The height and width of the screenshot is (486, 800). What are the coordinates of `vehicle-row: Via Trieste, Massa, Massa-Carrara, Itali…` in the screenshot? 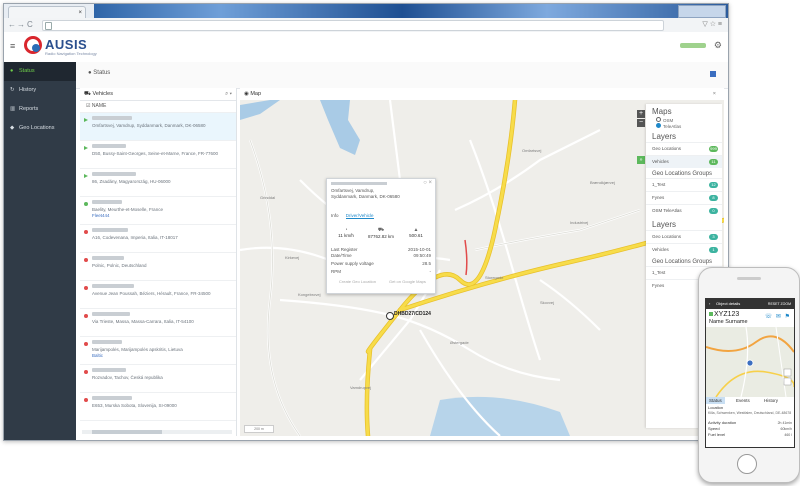 It's located at (158, 323).